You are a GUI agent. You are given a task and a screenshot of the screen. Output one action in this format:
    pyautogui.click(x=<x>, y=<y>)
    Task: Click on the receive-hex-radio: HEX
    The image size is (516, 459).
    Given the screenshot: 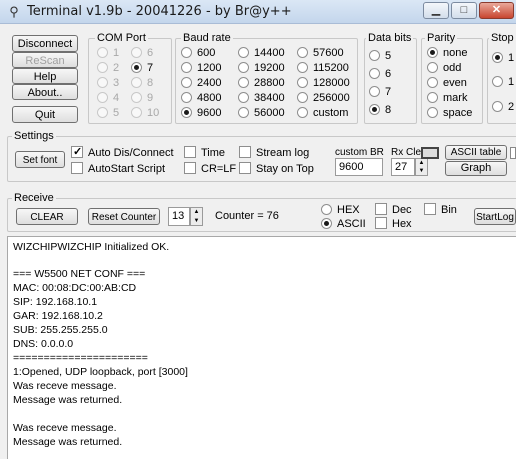 What is the action you would take?
    pyautogui.click(x=340, y=210)
    